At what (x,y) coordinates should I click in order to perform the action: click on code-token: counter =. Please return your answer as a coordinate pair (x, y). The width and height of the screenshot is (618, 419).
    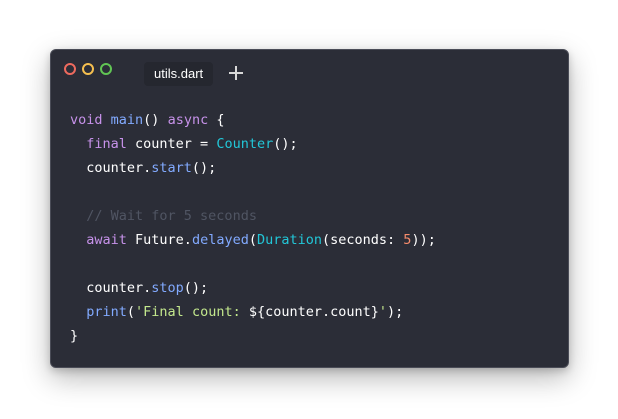
    Looking at the image, I should click on (171, 144).